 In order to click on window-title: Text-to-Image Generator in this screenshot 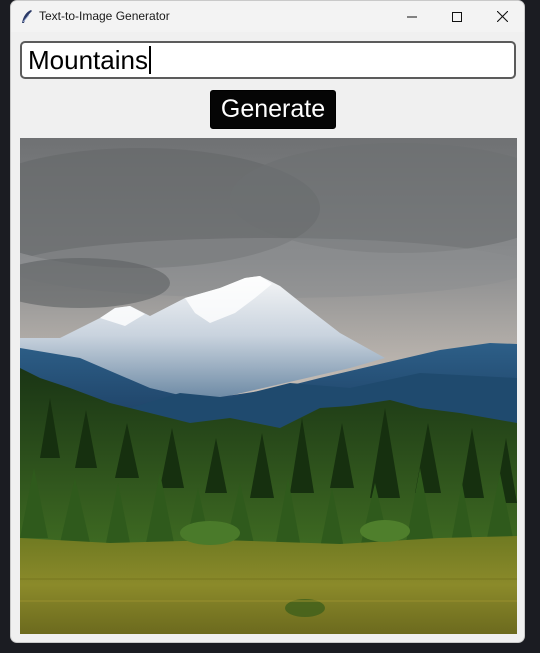, I will do `click(104, 16)`.